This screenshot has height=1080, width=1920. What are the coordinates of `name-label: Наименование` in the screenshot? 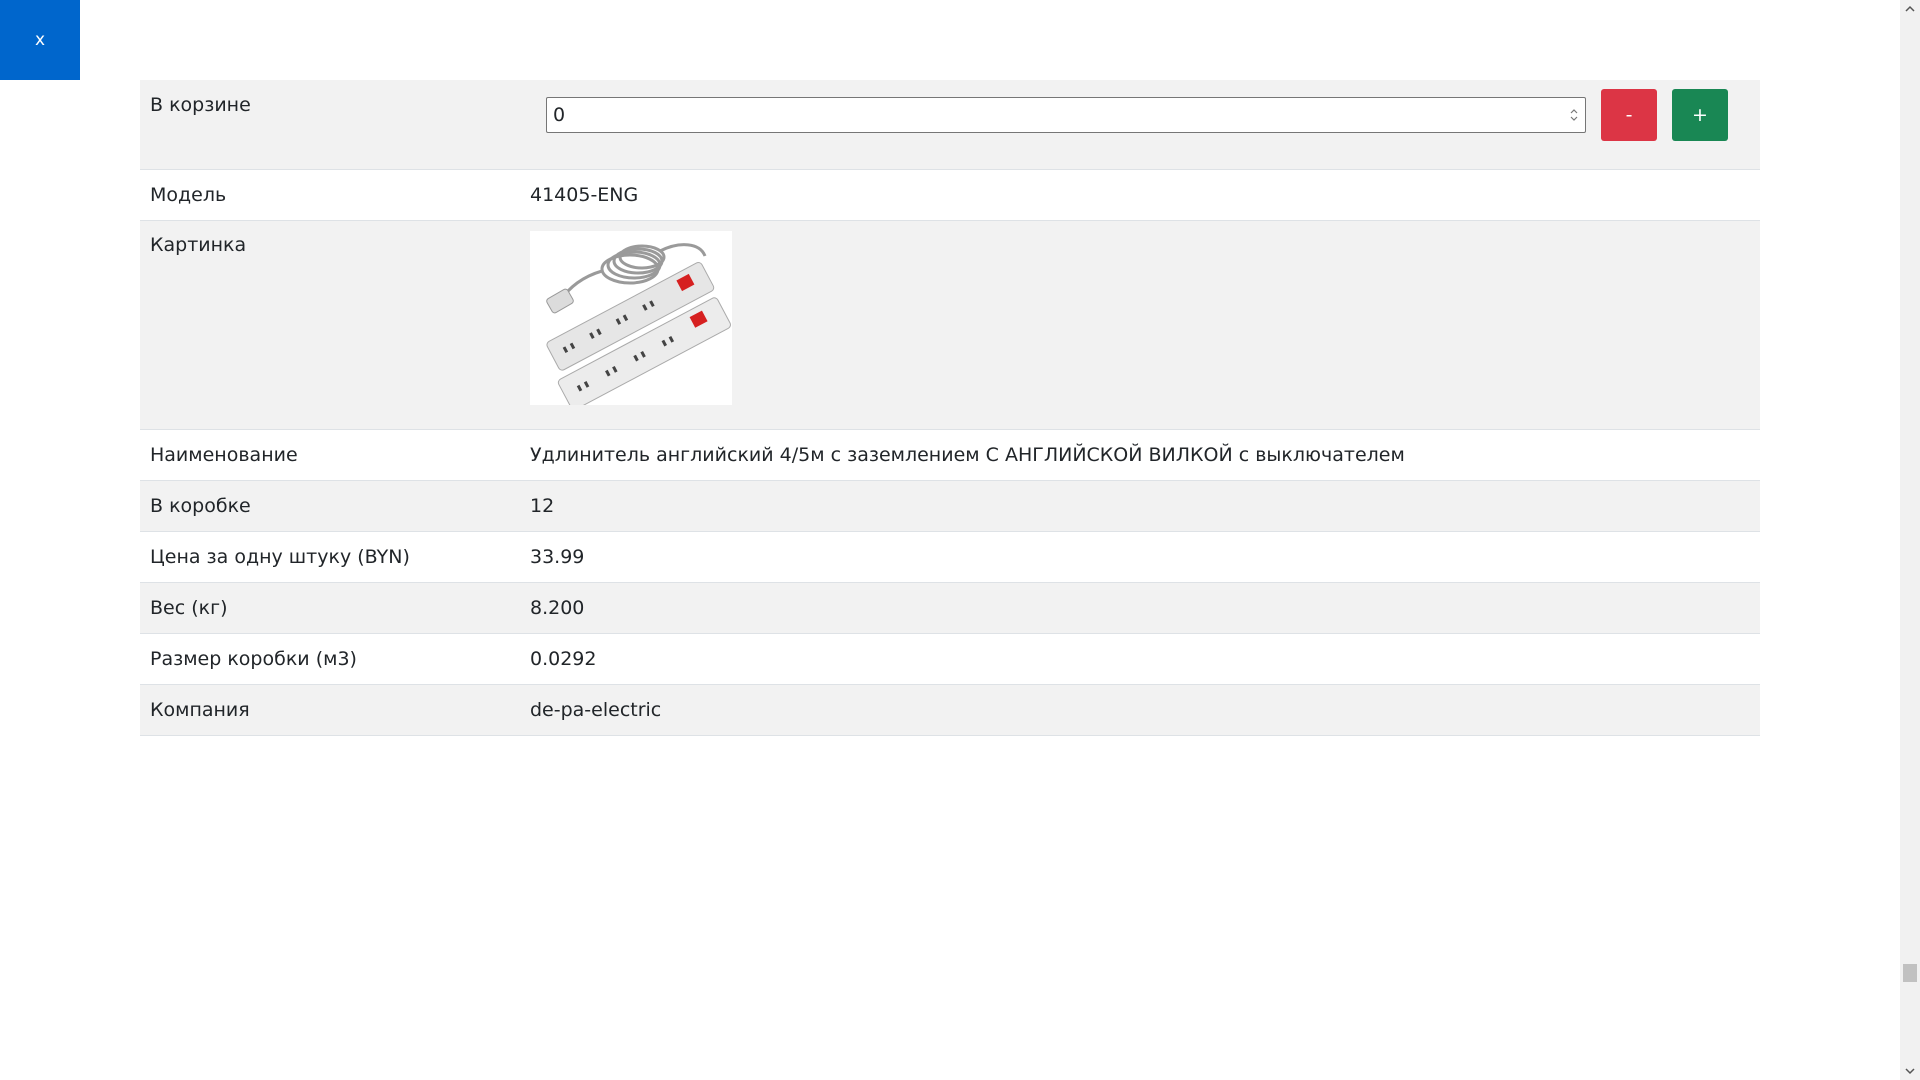 It's located at (330, 455).